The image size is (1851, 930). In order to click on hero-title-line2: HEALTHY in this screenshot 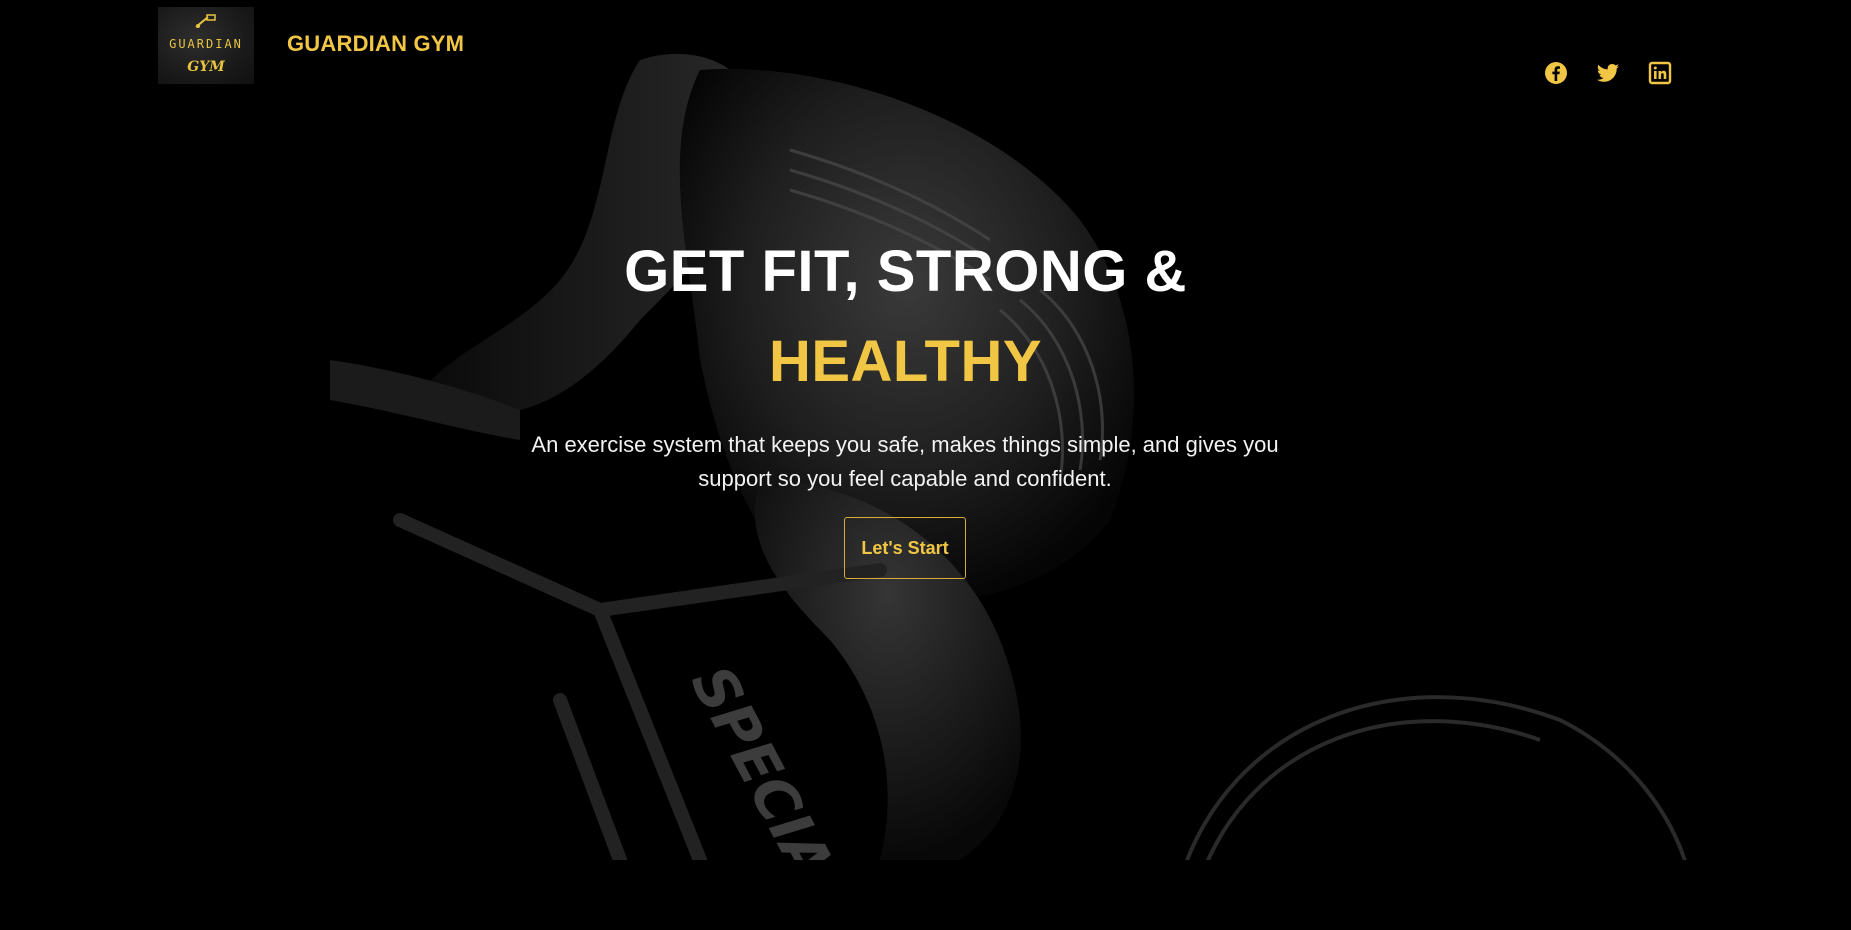, I will do `click(905, 361)`.